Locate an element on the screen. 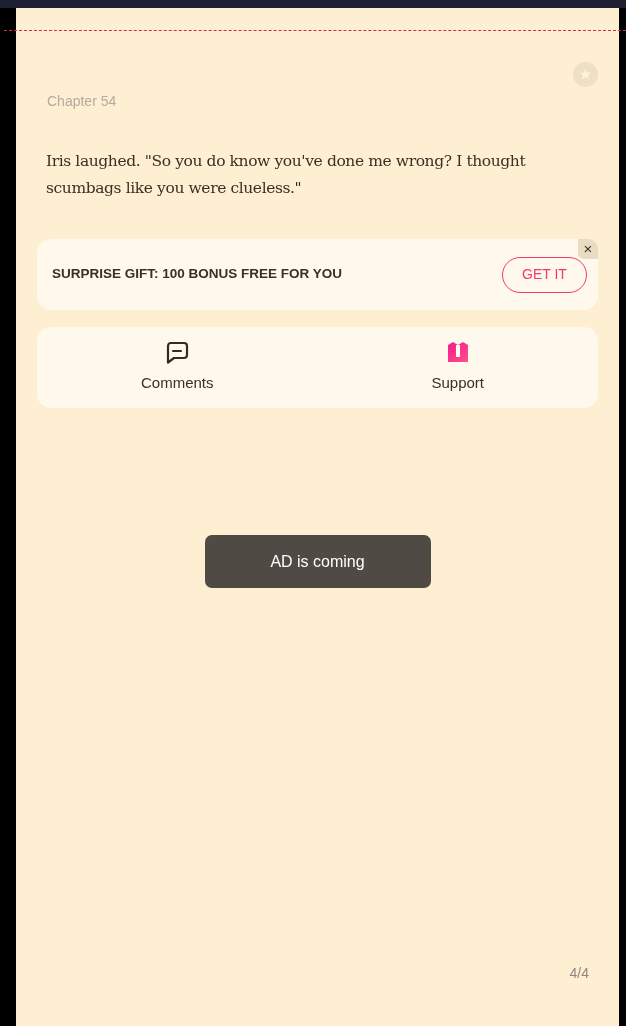 The image size is (626, 1026). page-indicator: 4/4 is located at coordinates (579, 973).